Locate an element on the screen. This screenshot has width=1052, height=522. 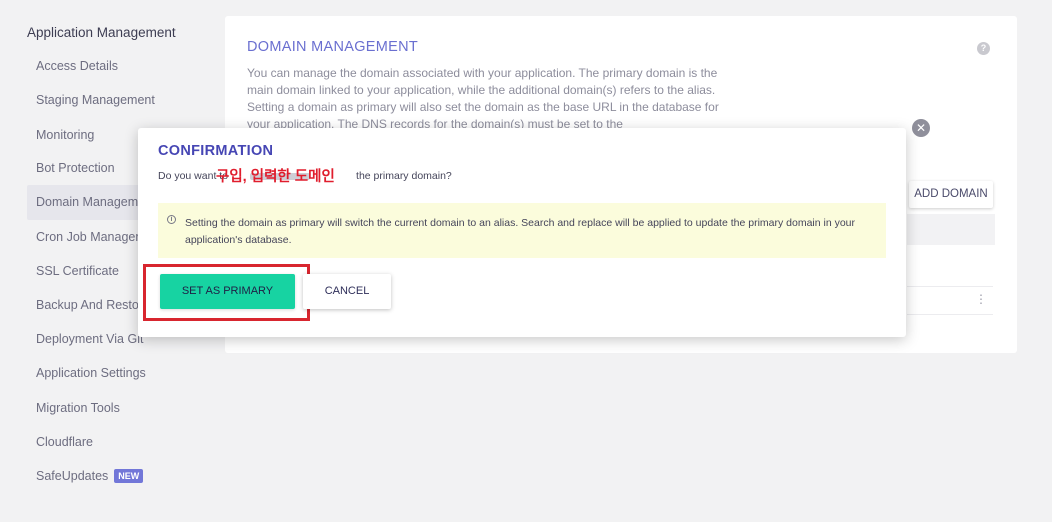
new-badge: NEW is located at coordinates (129, 476).